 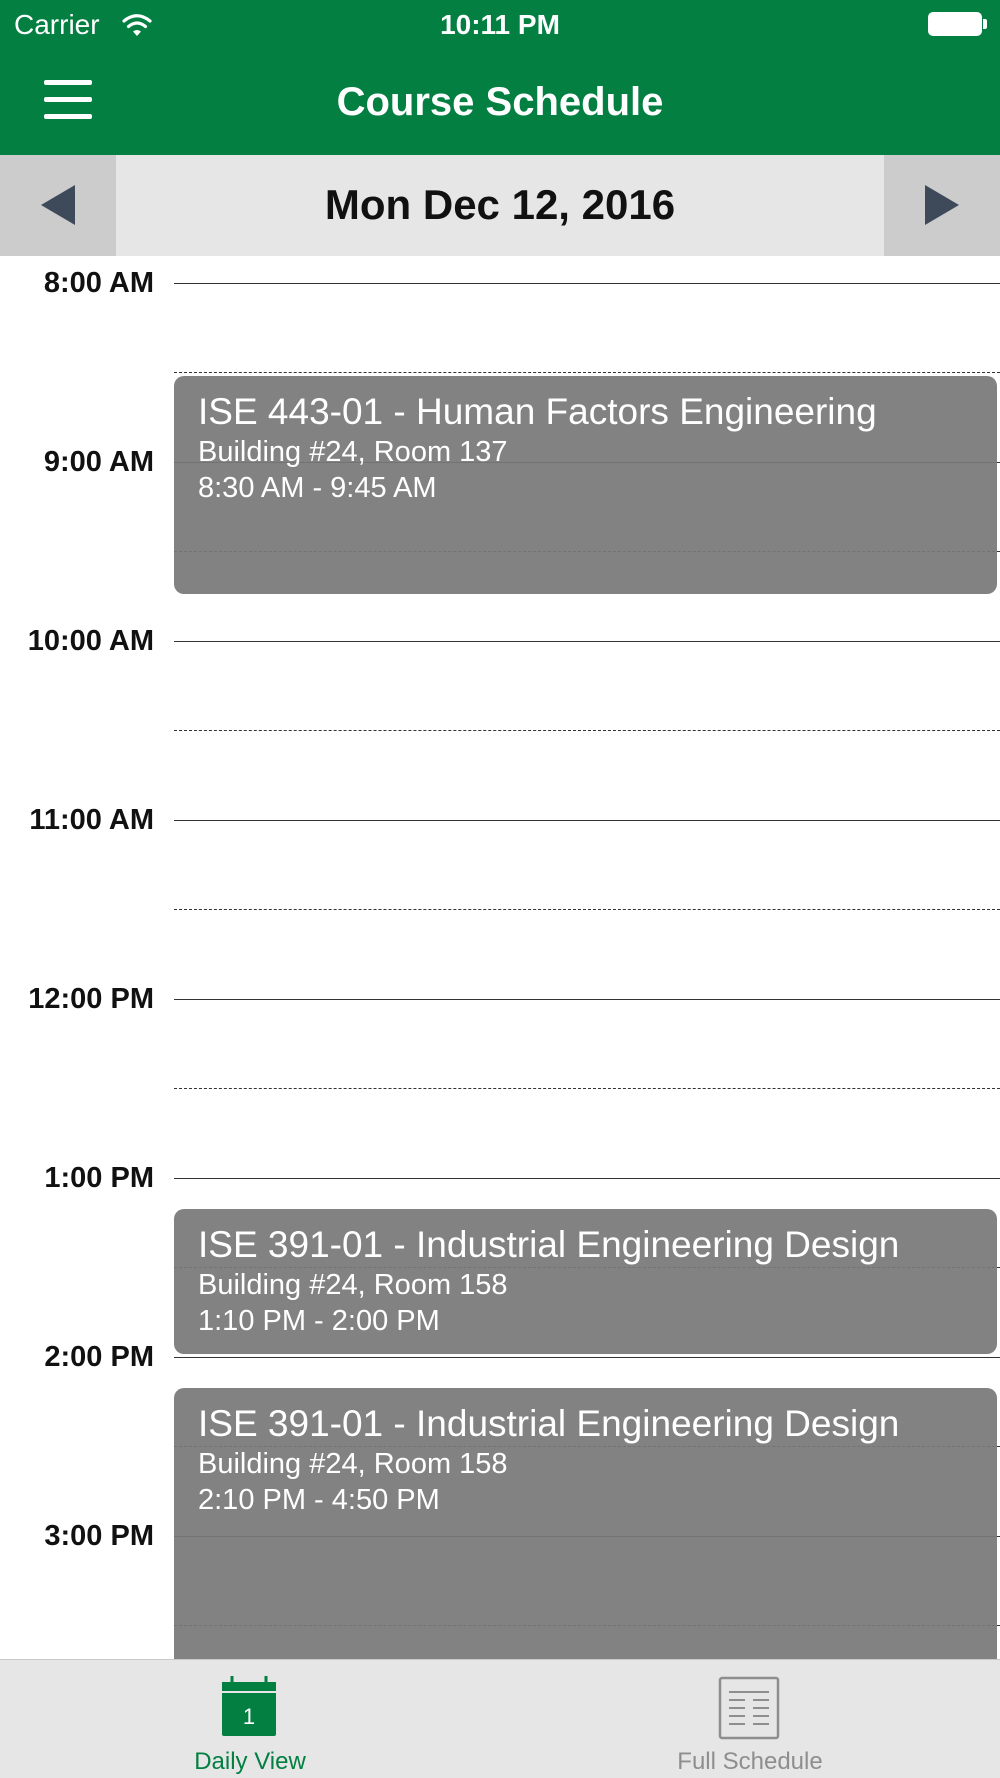 I want to click on calendar-day-number: 1, so click(x=249, y=1716).